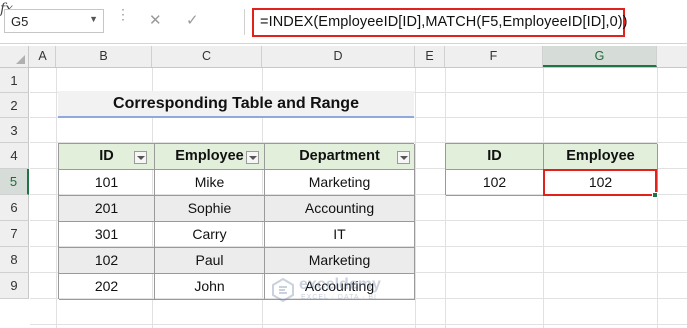 The image size is (687, 328). What do you see at coordinates (14, 286) in the screenshot?
I see `row-header-9: 9` at bounding box center [14, 286].